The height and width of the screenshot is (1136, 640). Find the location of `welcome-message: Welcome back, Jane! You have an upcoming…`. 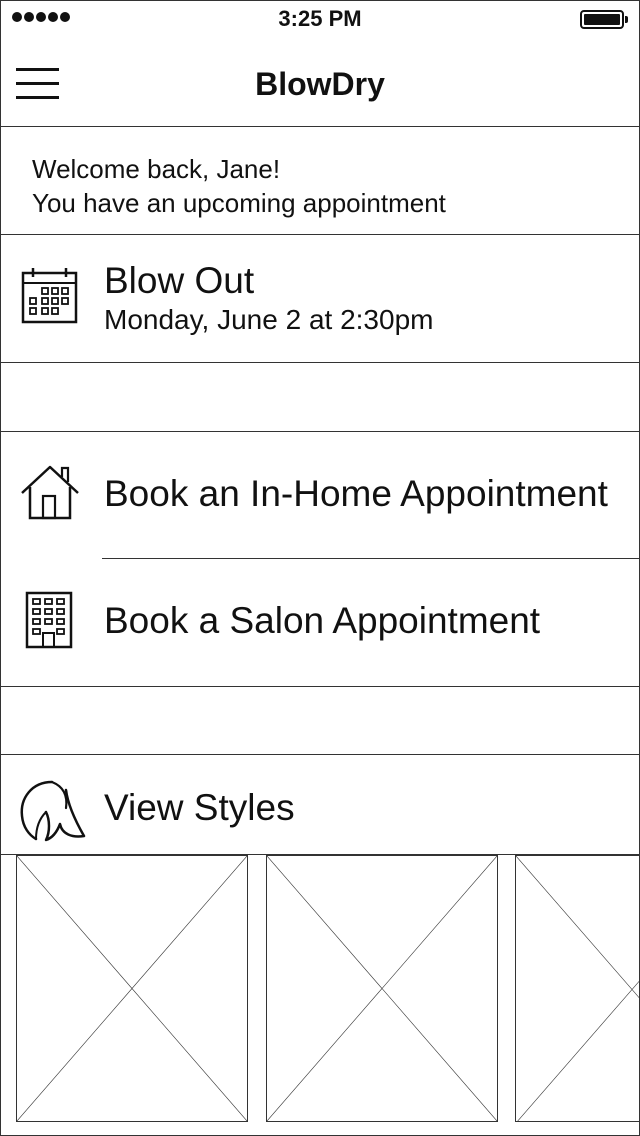

welcome-message: Welcome back, Jane! You have an upcoming… is located at coordinates (239, 186).